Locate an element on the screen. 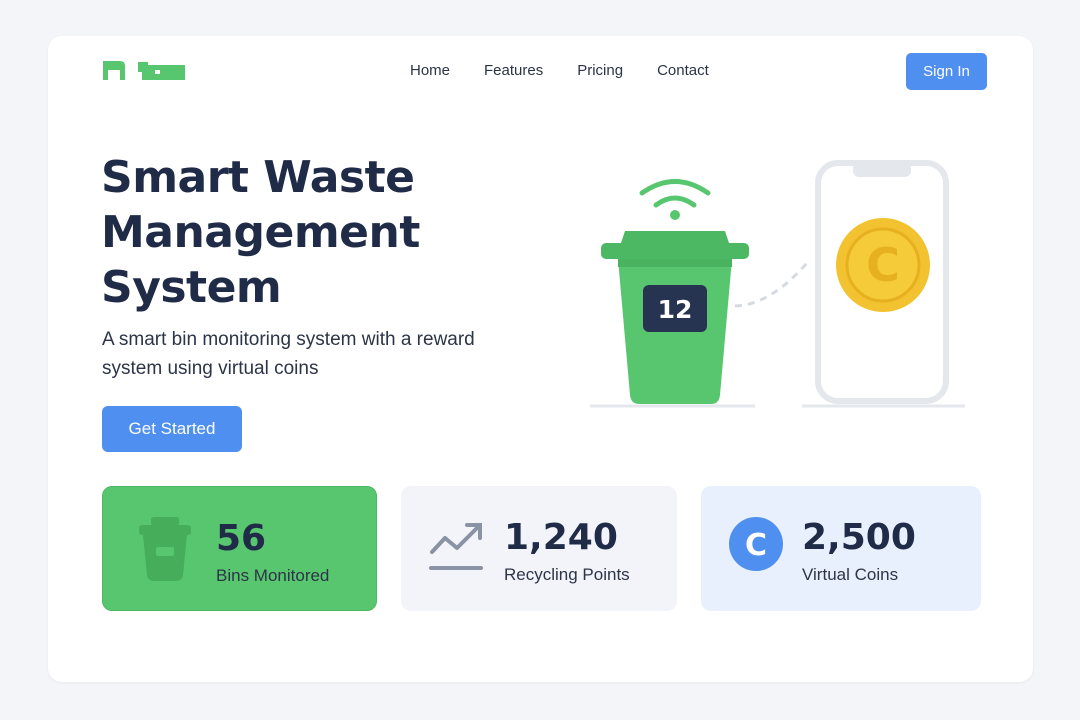 This screenshot has width=1080, height=720. coin-symbol: C is located at coordinates (883, 265).